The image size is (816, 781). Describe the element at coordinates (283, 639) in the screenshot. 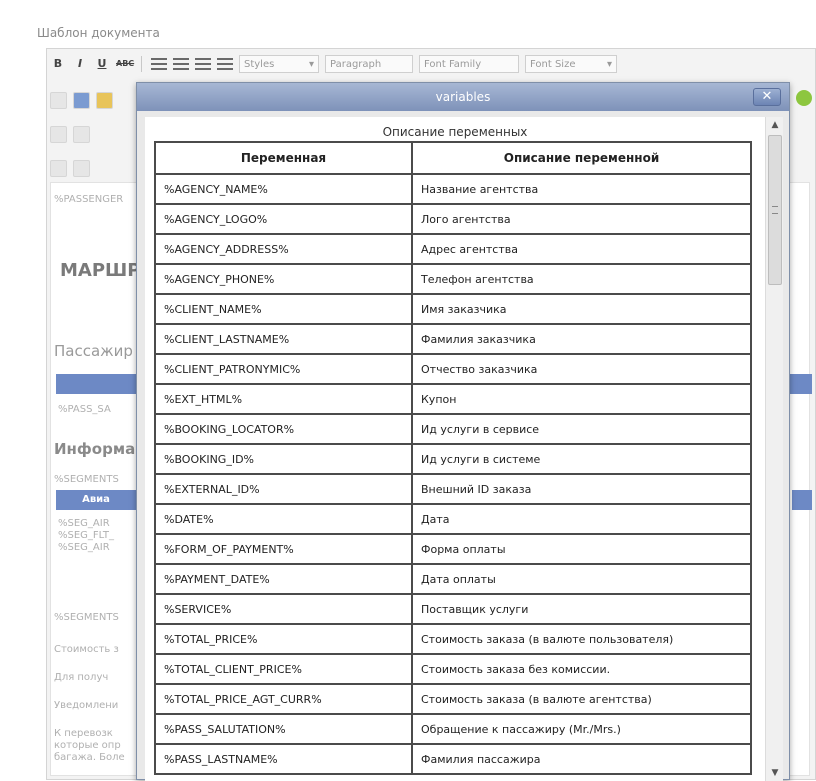

I see `variable-name-cell: %TOTAL_PRICE%` at that location.